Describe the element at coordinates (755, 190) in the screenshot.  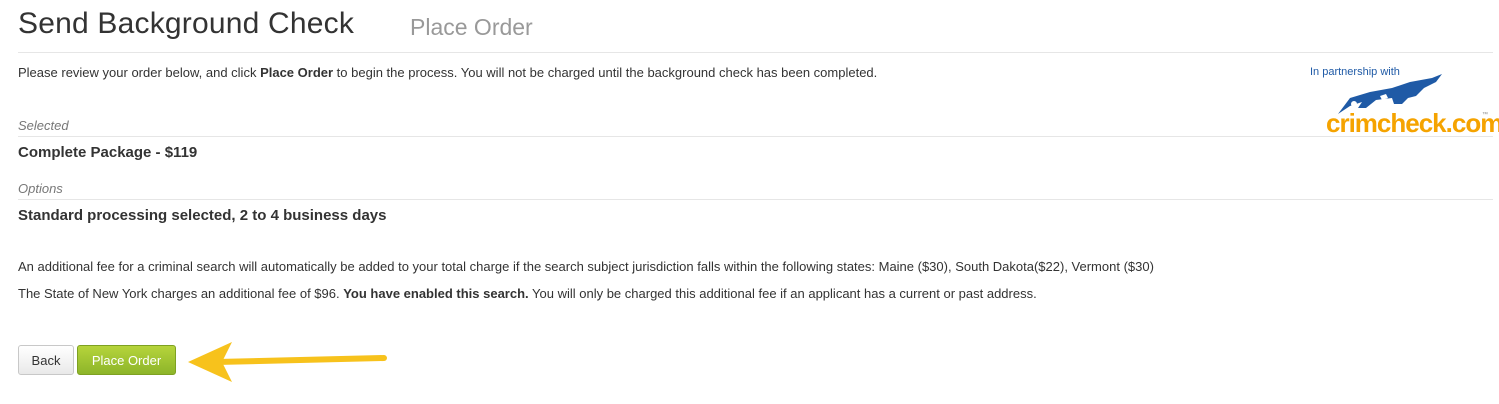
I see `options-label: Options` at that location.